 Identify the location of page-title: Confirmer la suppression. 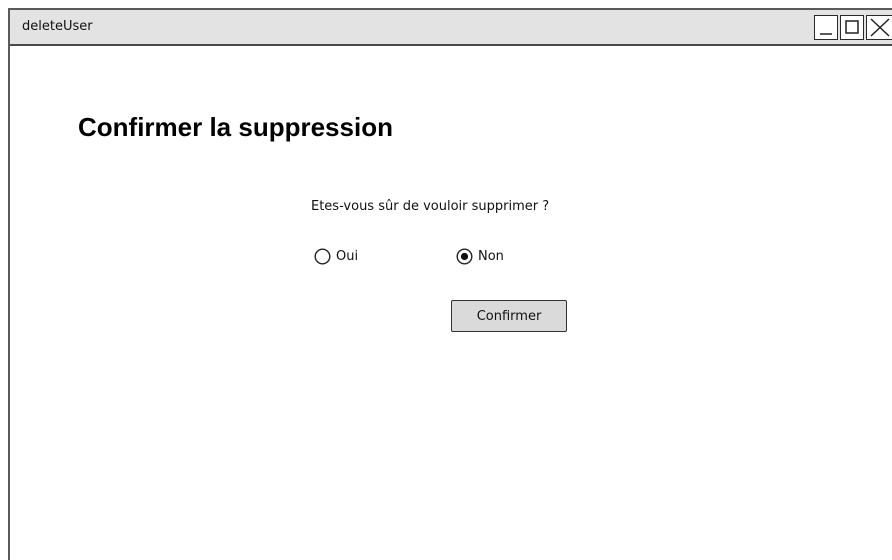
(235, 127).